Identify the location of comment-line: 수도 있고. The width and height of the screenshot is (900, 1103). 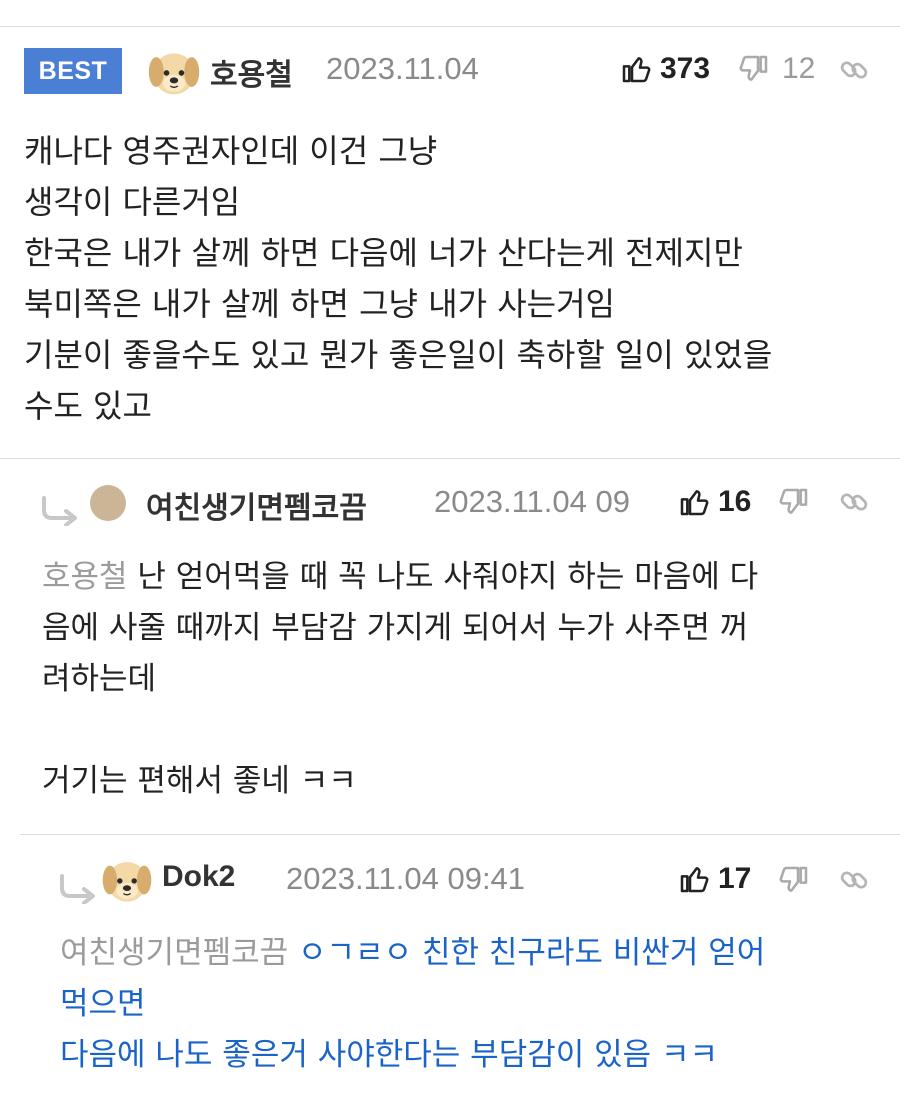
(88, 406).